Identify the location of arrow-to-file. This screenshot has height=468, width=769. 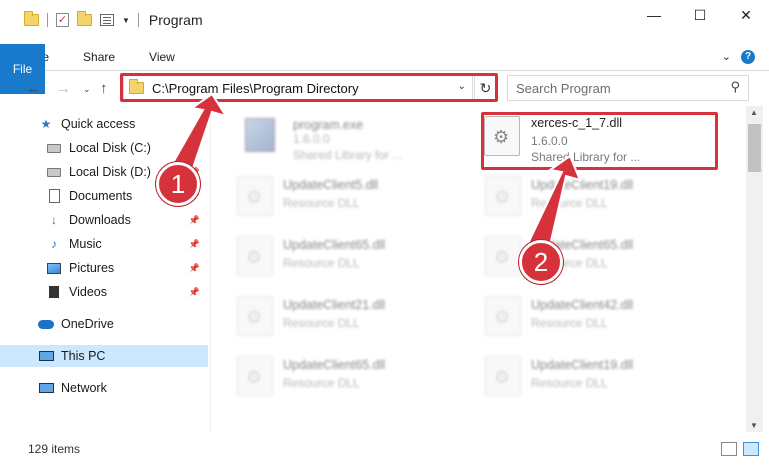
(552, 205).